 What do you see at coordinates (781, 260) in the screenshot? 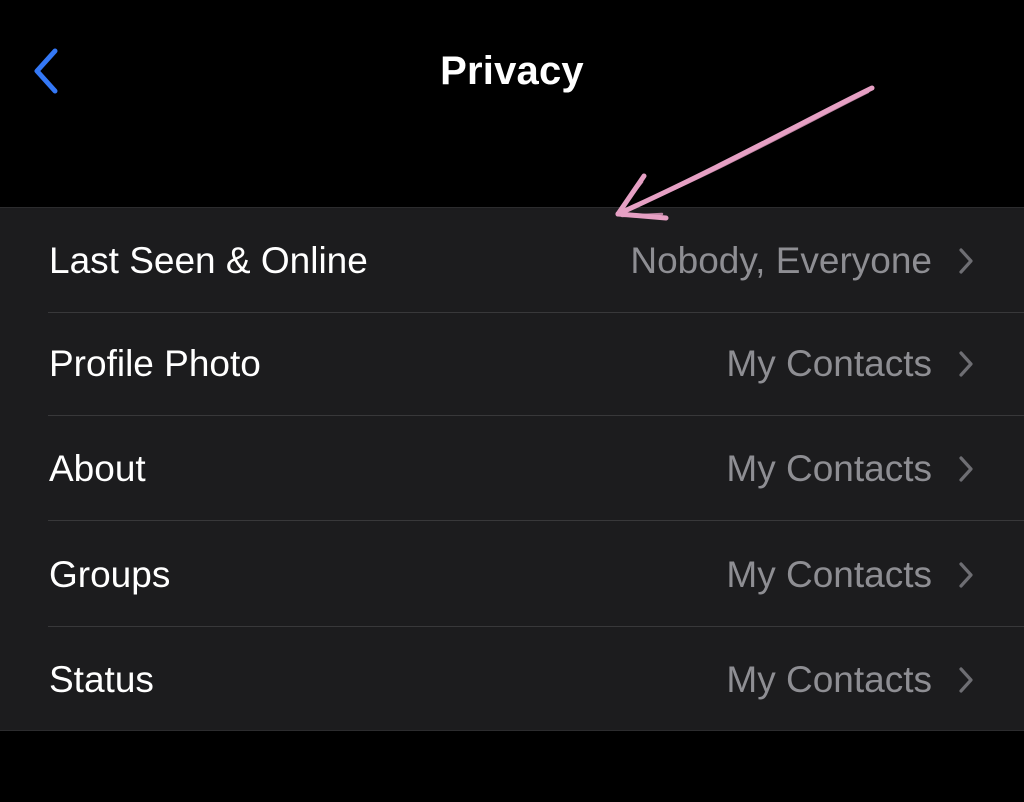
I see `setting-value: Nobody, Everyone` at bounding box center [781, 260].